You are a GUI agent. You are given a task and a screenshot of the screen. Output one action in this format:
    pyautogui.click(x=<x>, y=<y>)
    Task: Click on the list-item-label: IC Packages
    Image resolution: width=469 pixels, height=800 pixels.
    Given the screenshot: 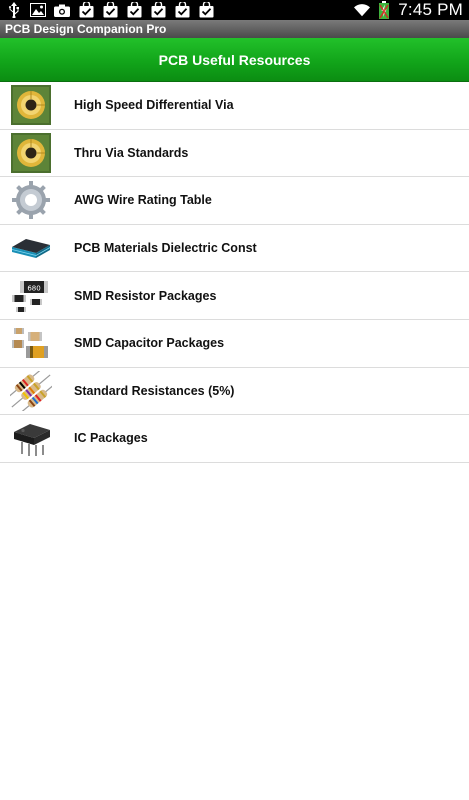 What is the action you would take?
    pyautogui.click(x=111, y=438)
    